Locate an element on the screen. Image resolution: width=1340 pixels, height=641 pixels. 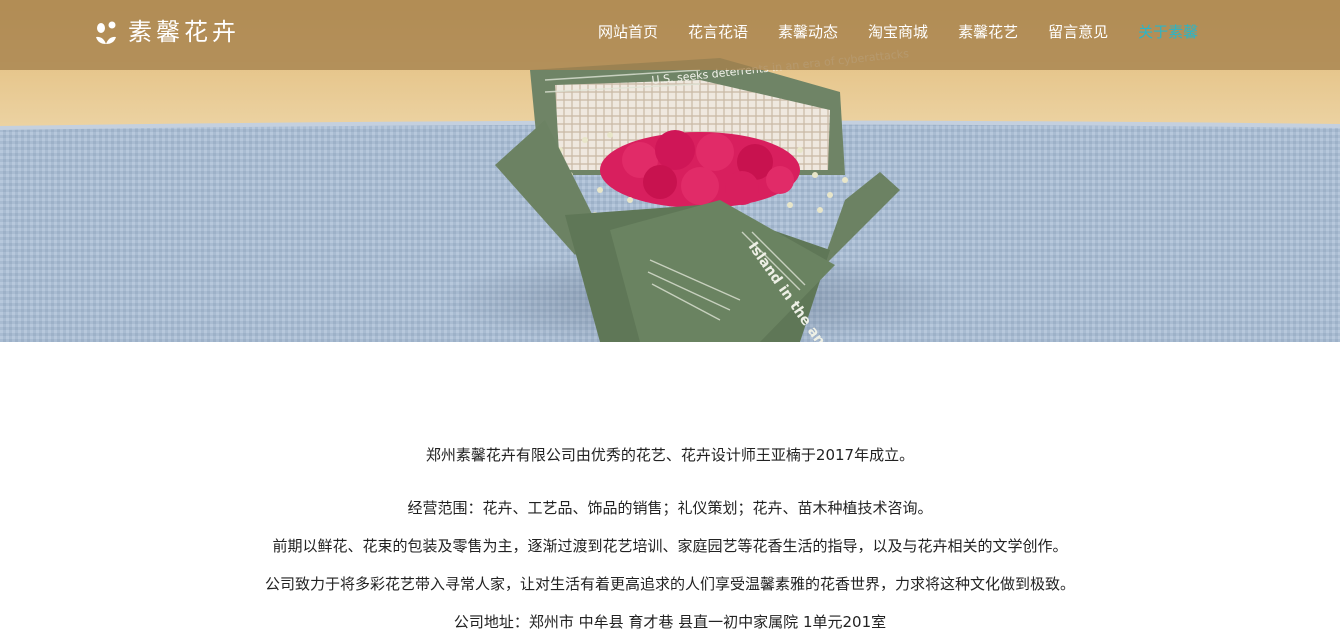
nav-item-flower-words: 花言花语 is located at coordinates (718, 32).